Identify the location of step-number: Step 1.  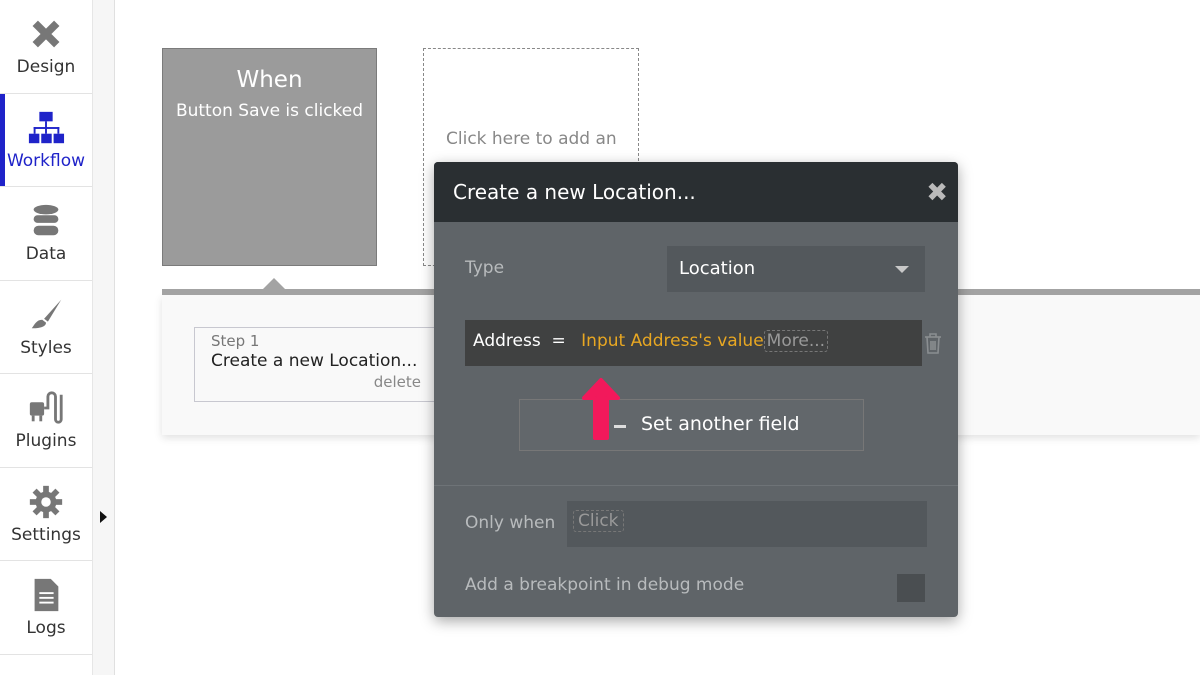
(235, 341).